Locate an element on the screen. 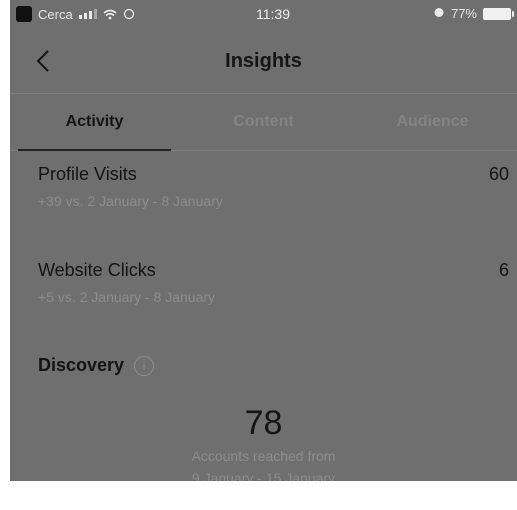  carrier-label: Cerca is located at coordinates (55, 14).